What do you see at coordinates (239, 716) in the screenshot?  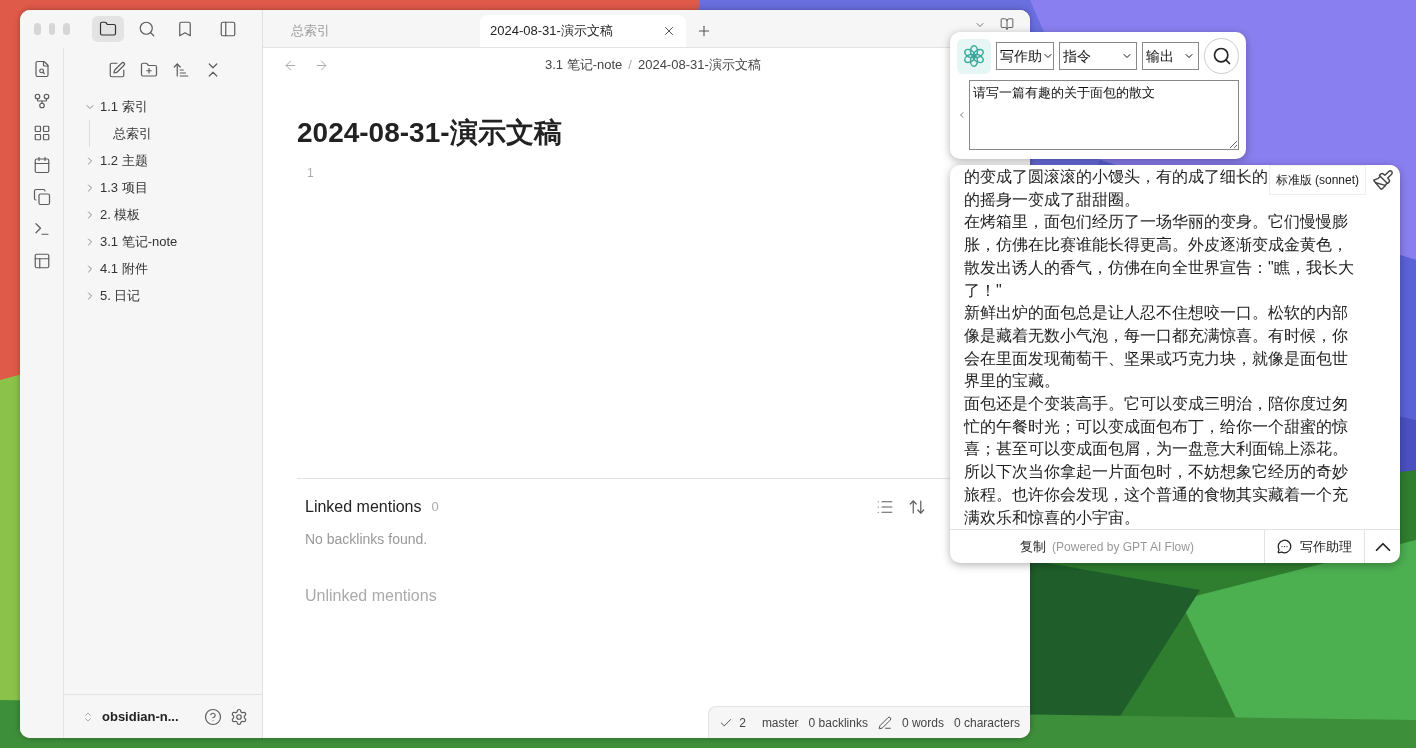 I see `settings-icon` at bounding box center [239, 716].